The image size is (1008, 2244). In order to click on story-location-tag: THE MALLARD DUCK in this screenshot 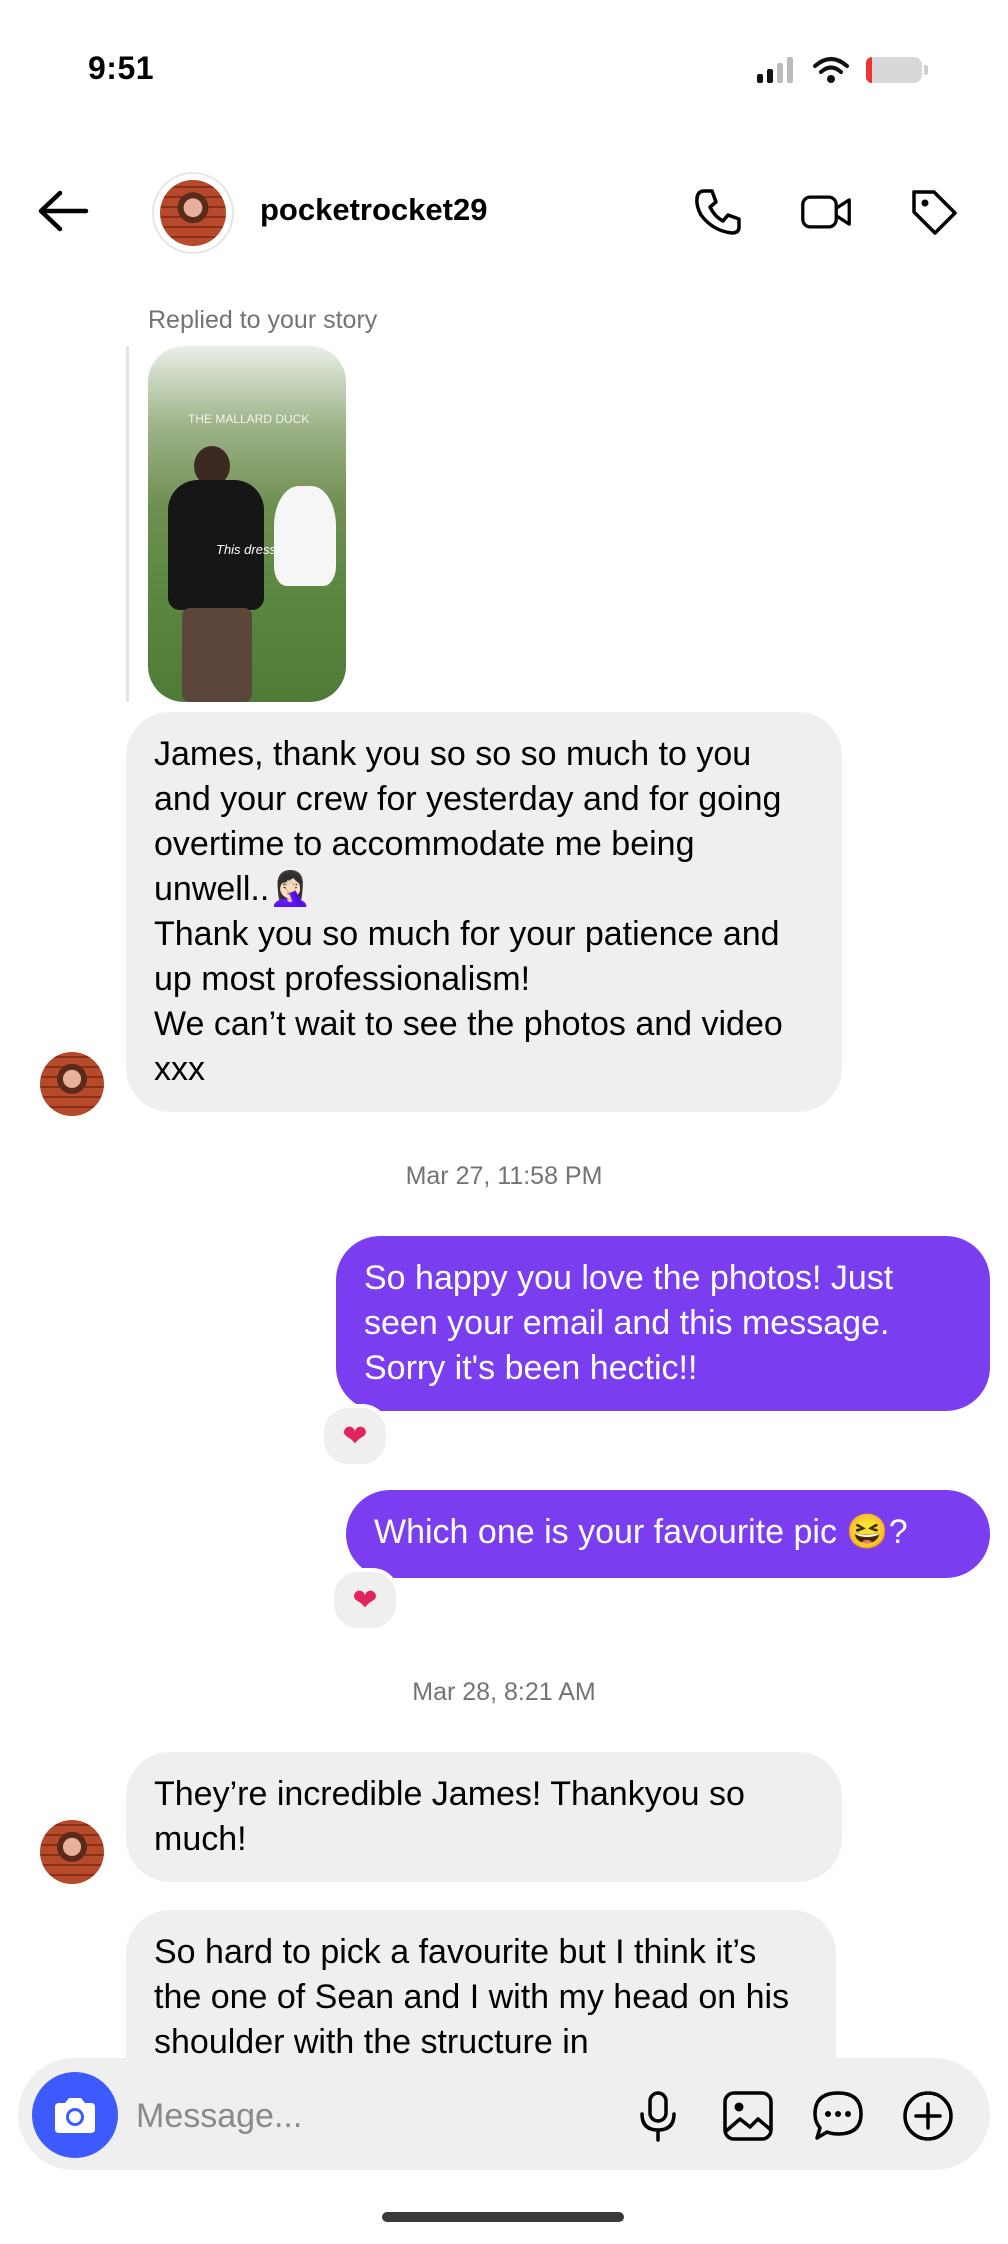, I will do `click(249, 419)`.